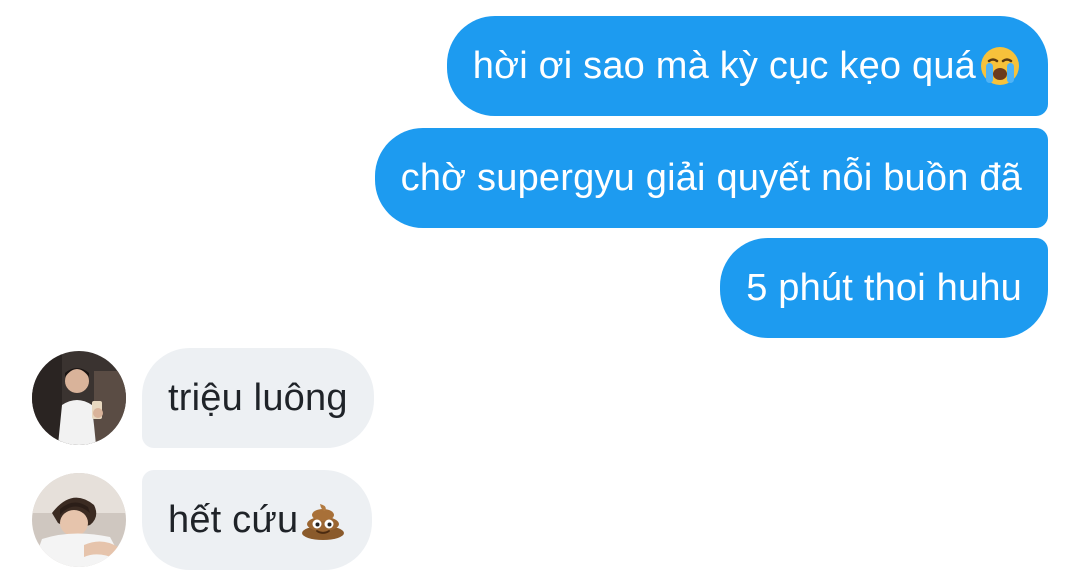 This screenshot has width=1080, height=583. I want to click on outgoing-message-row: hời ơi sao mà kỳ cục kẹo quá, so click(747, 66).